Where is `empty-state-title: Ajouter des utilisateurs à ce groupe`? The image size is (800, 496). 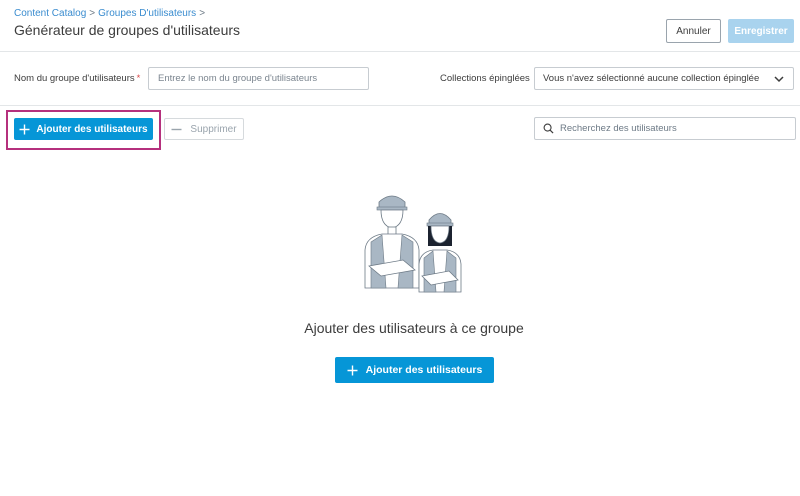 empty-state-title: Ajouter des utilisateurs à ce groupe is located at coordinates (414, 328).